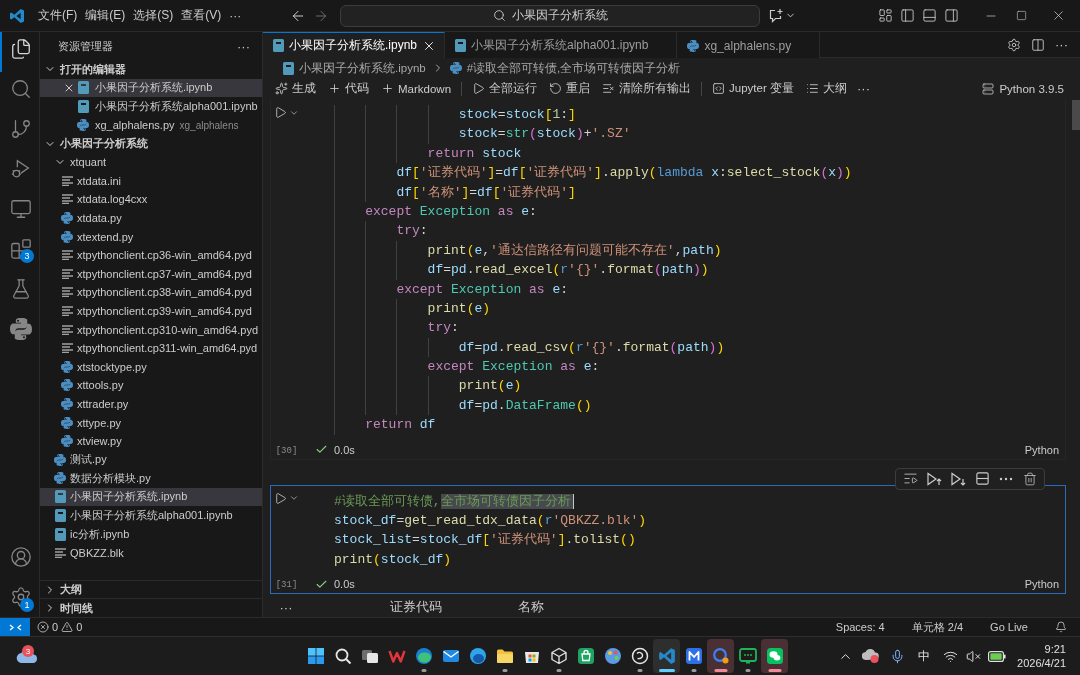  What do you see at coordinates (1006, 478) in the screenshot?
I see `more-icon` at bounding box center [1006, 478].